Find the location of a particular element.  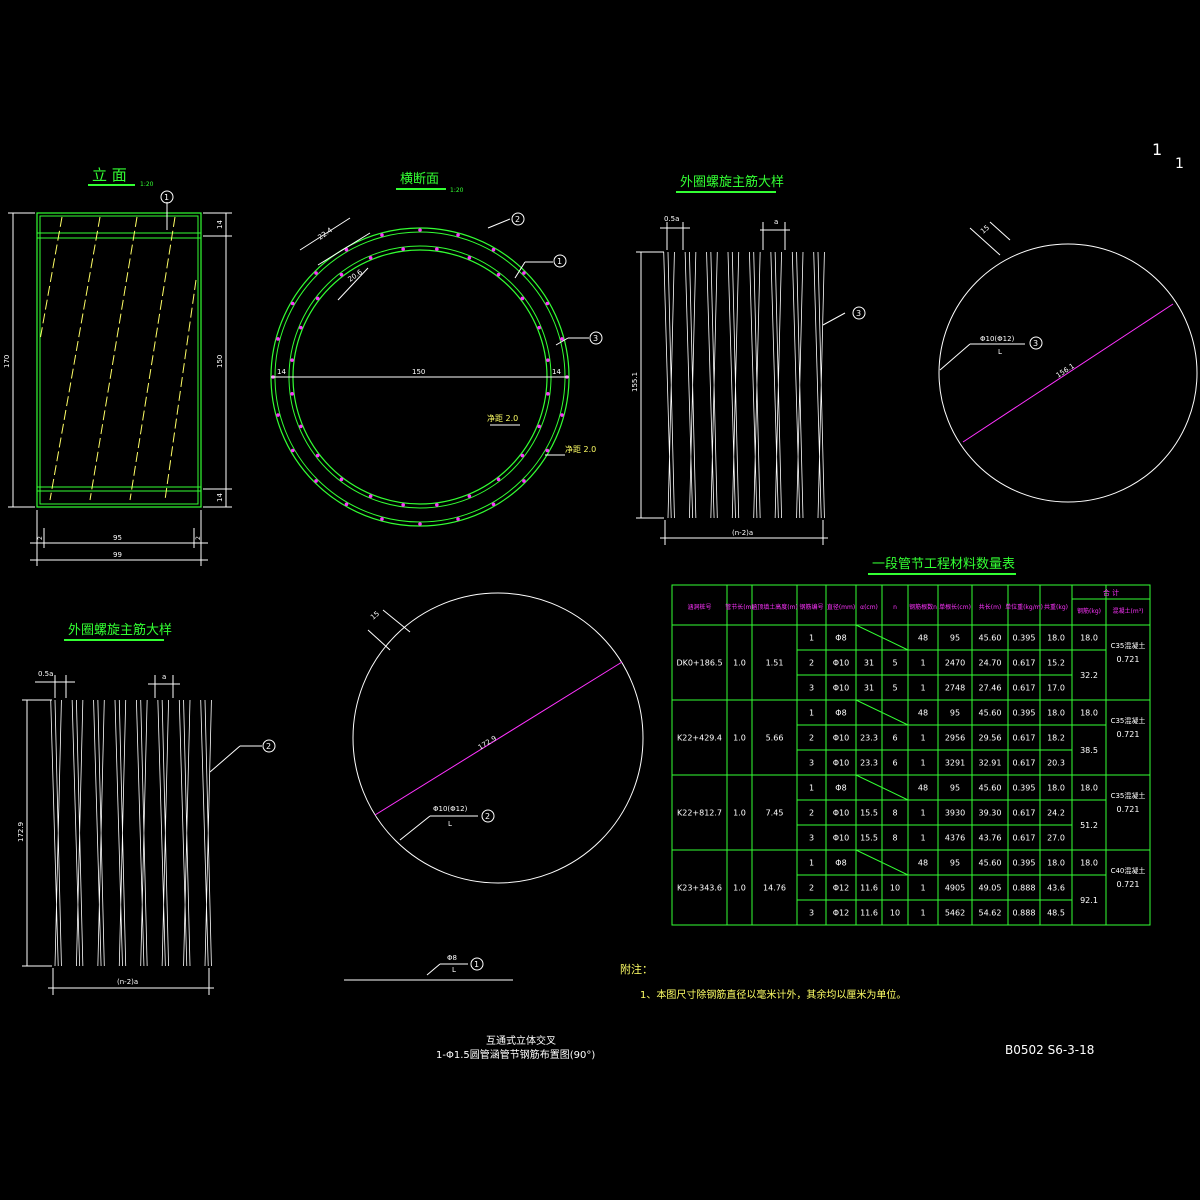

page-number-b: 1 is located at coordinates (1179, 164).